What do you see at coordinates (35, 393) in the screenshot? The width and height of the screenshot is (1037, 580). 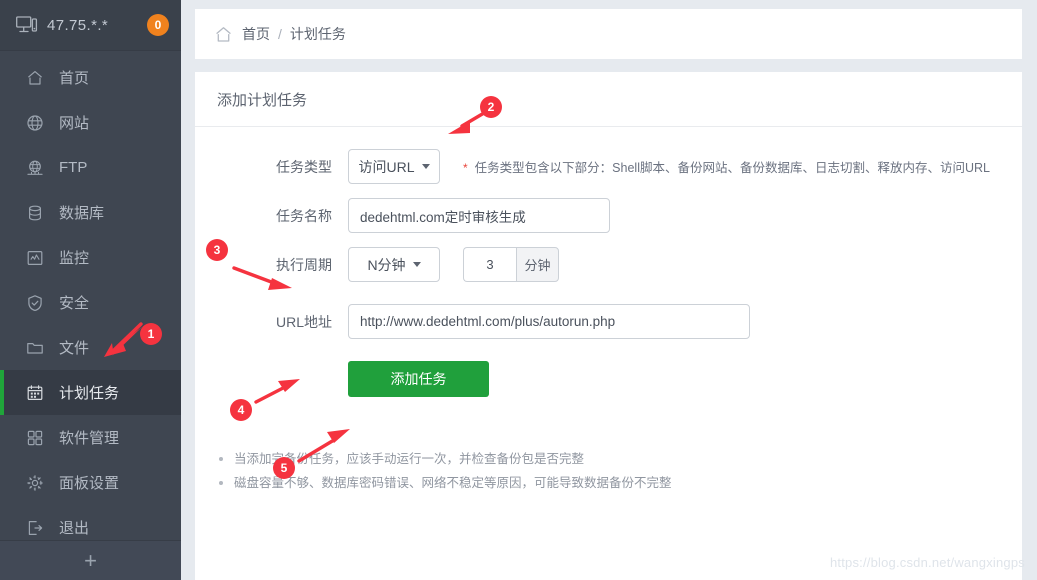 I see `calendar-icon` at bounding box center [35, 393].